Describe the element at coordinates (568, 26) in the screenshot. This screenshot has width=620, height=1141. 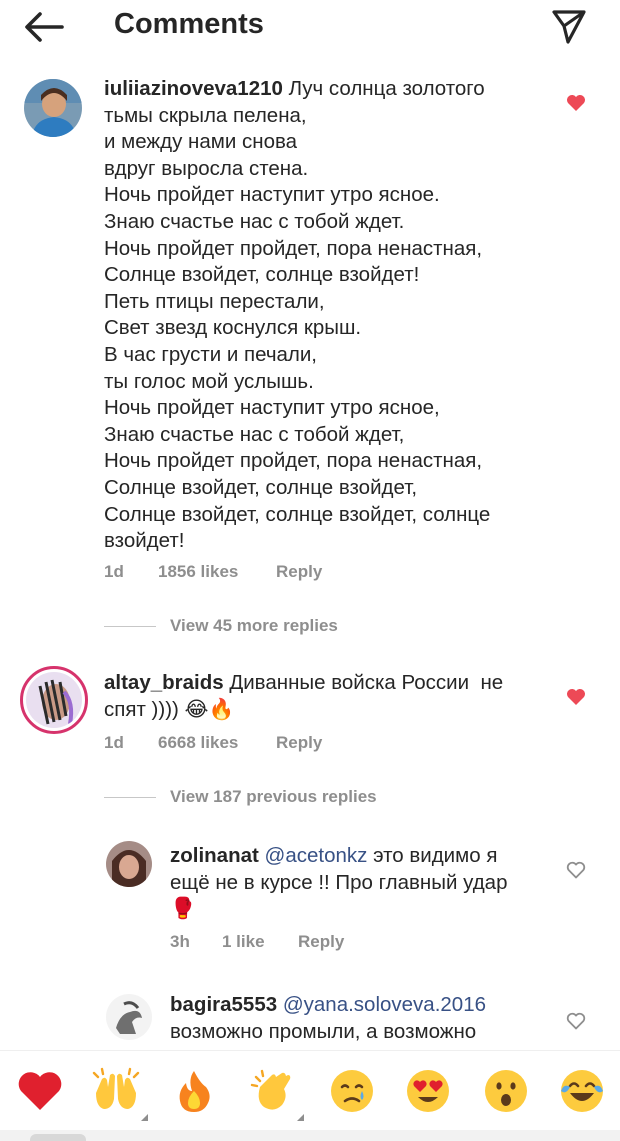
I see `share-direct-icon` at that location.